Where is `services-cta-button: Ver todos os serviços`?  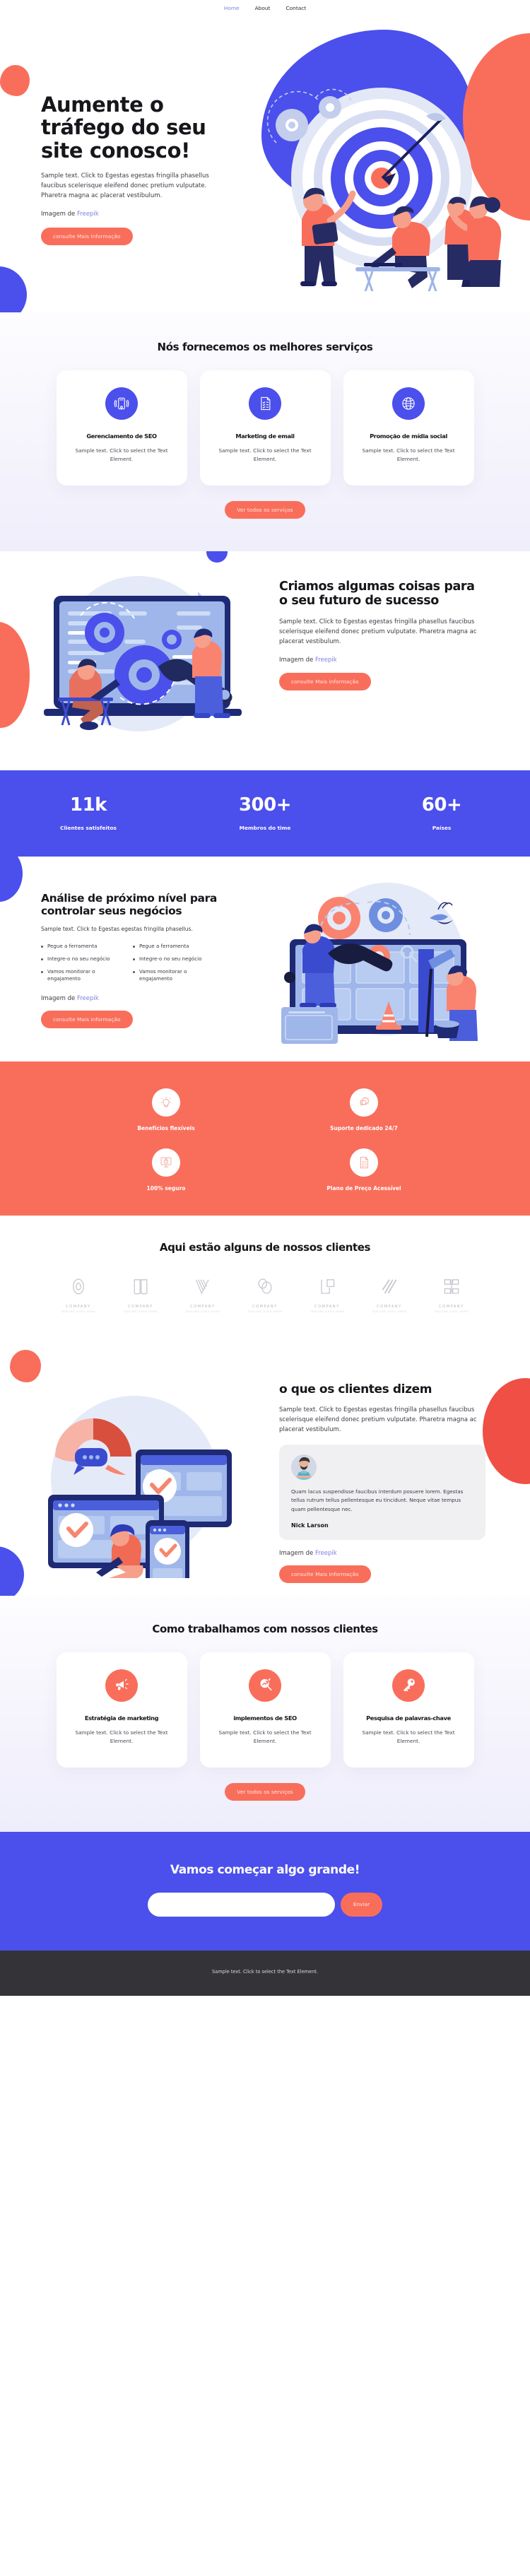 services-cta-button: Ver todos os serviços is located at coordinates (265, 509).